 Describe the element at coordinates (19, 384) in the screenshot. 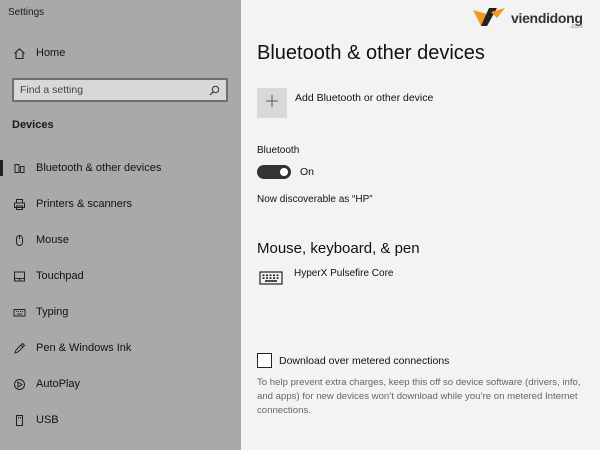

I see `autoplay-icon` at that location.